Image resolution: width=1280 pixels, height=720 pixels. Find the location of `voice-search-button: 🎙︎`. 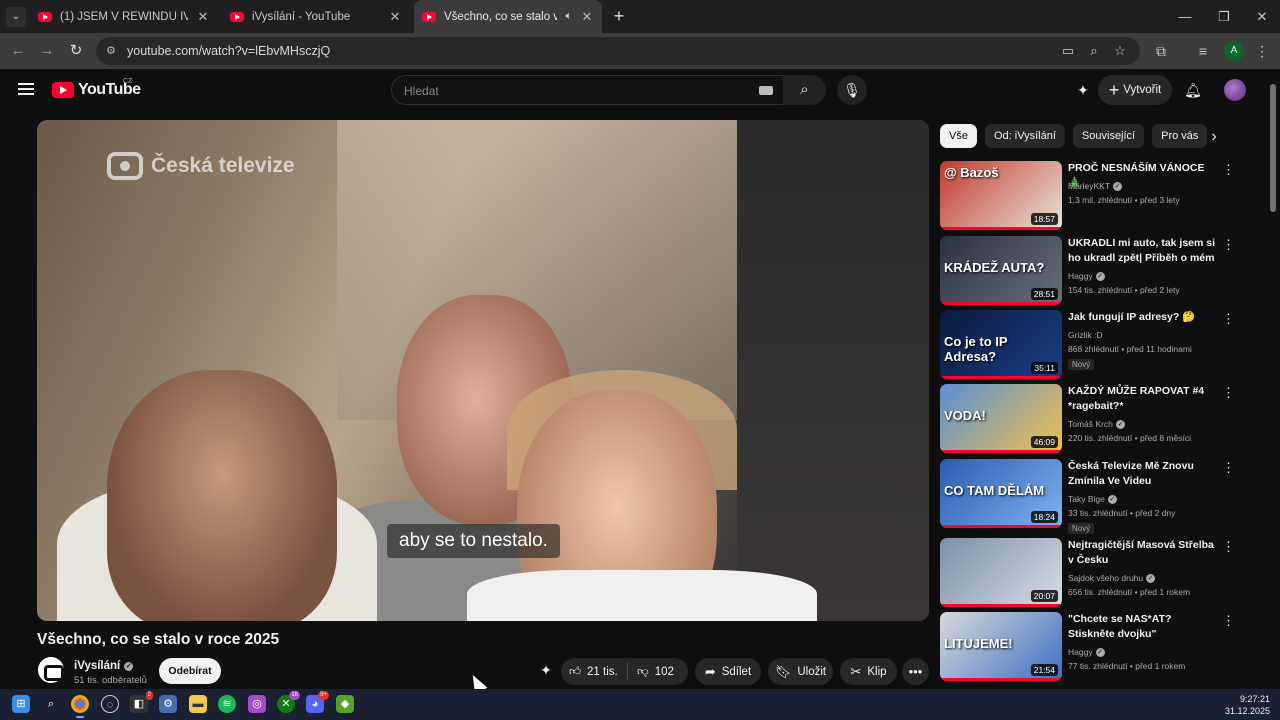

voice-search-button: 🎙︎ is located at coordinates (852, 90).